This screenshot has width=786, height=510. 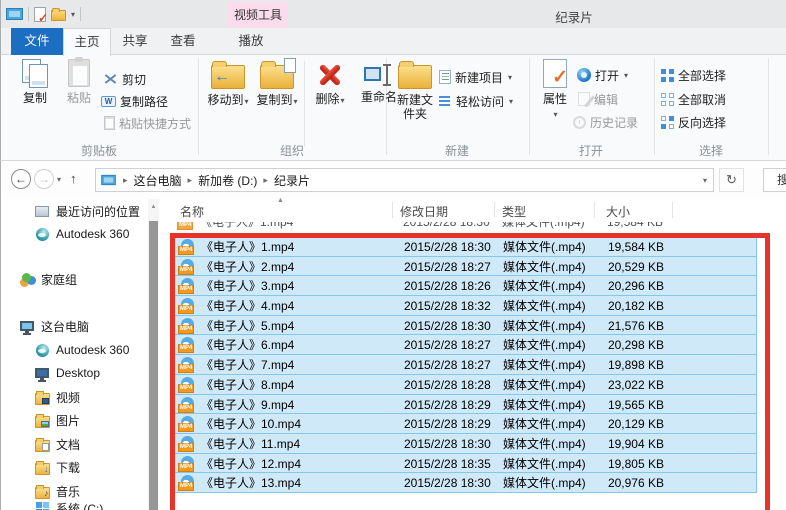 What do you see at coordinates (57, 467) in the screenshot?
I see `sidebar-item-downloads: ↓ 下载` at bounding box center [57, 467].